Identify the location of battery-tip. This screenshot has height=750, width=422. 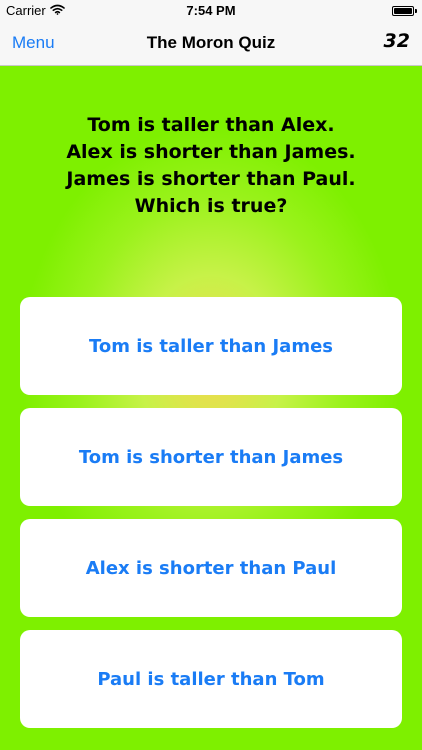
(416, 11).